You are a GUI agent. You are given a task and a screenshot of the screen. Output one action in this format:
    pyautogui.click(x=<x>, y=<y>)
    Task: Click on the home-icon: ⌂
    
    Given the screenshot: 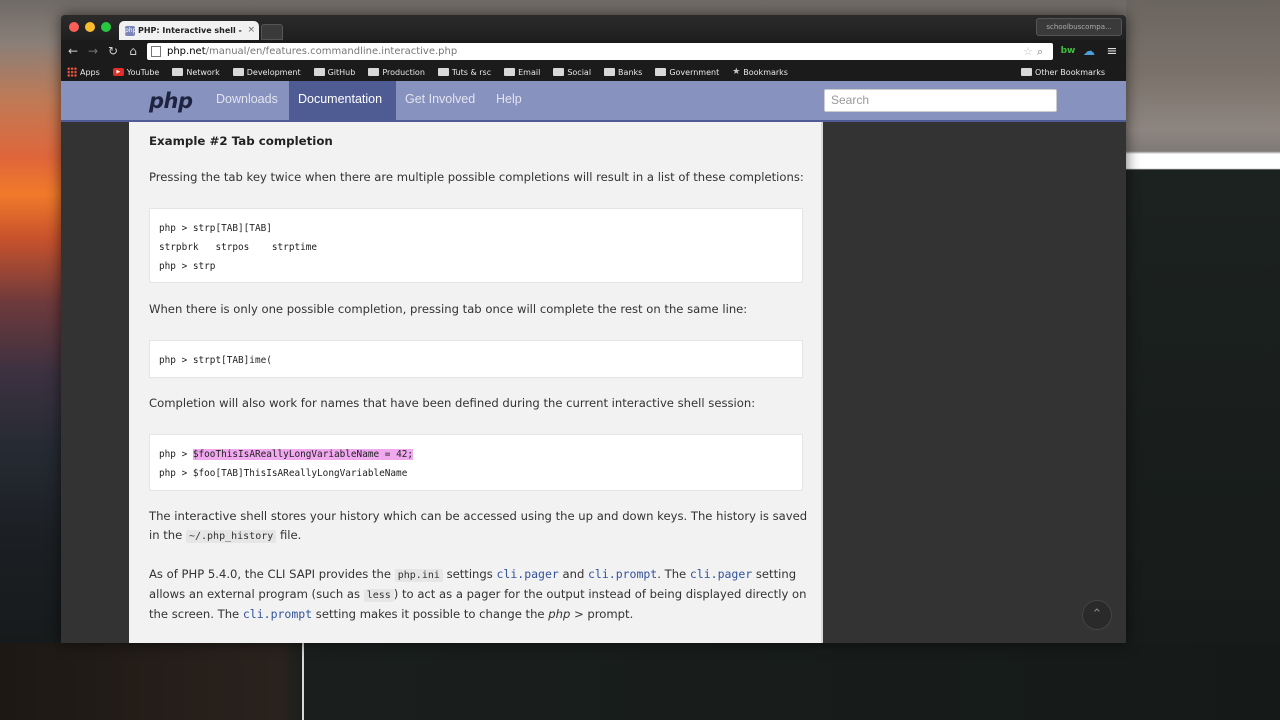 What is the action you would take?
    pyautogui.click(x=133, y=51)
    